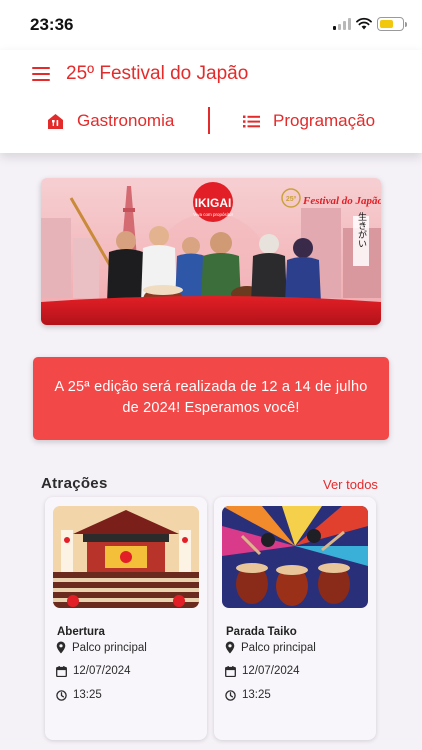 Image resolution: width=422 pixels, height=750 pixels. I want to click on banner-badge-tagline: Viva com propósito!, so click(212, 214).